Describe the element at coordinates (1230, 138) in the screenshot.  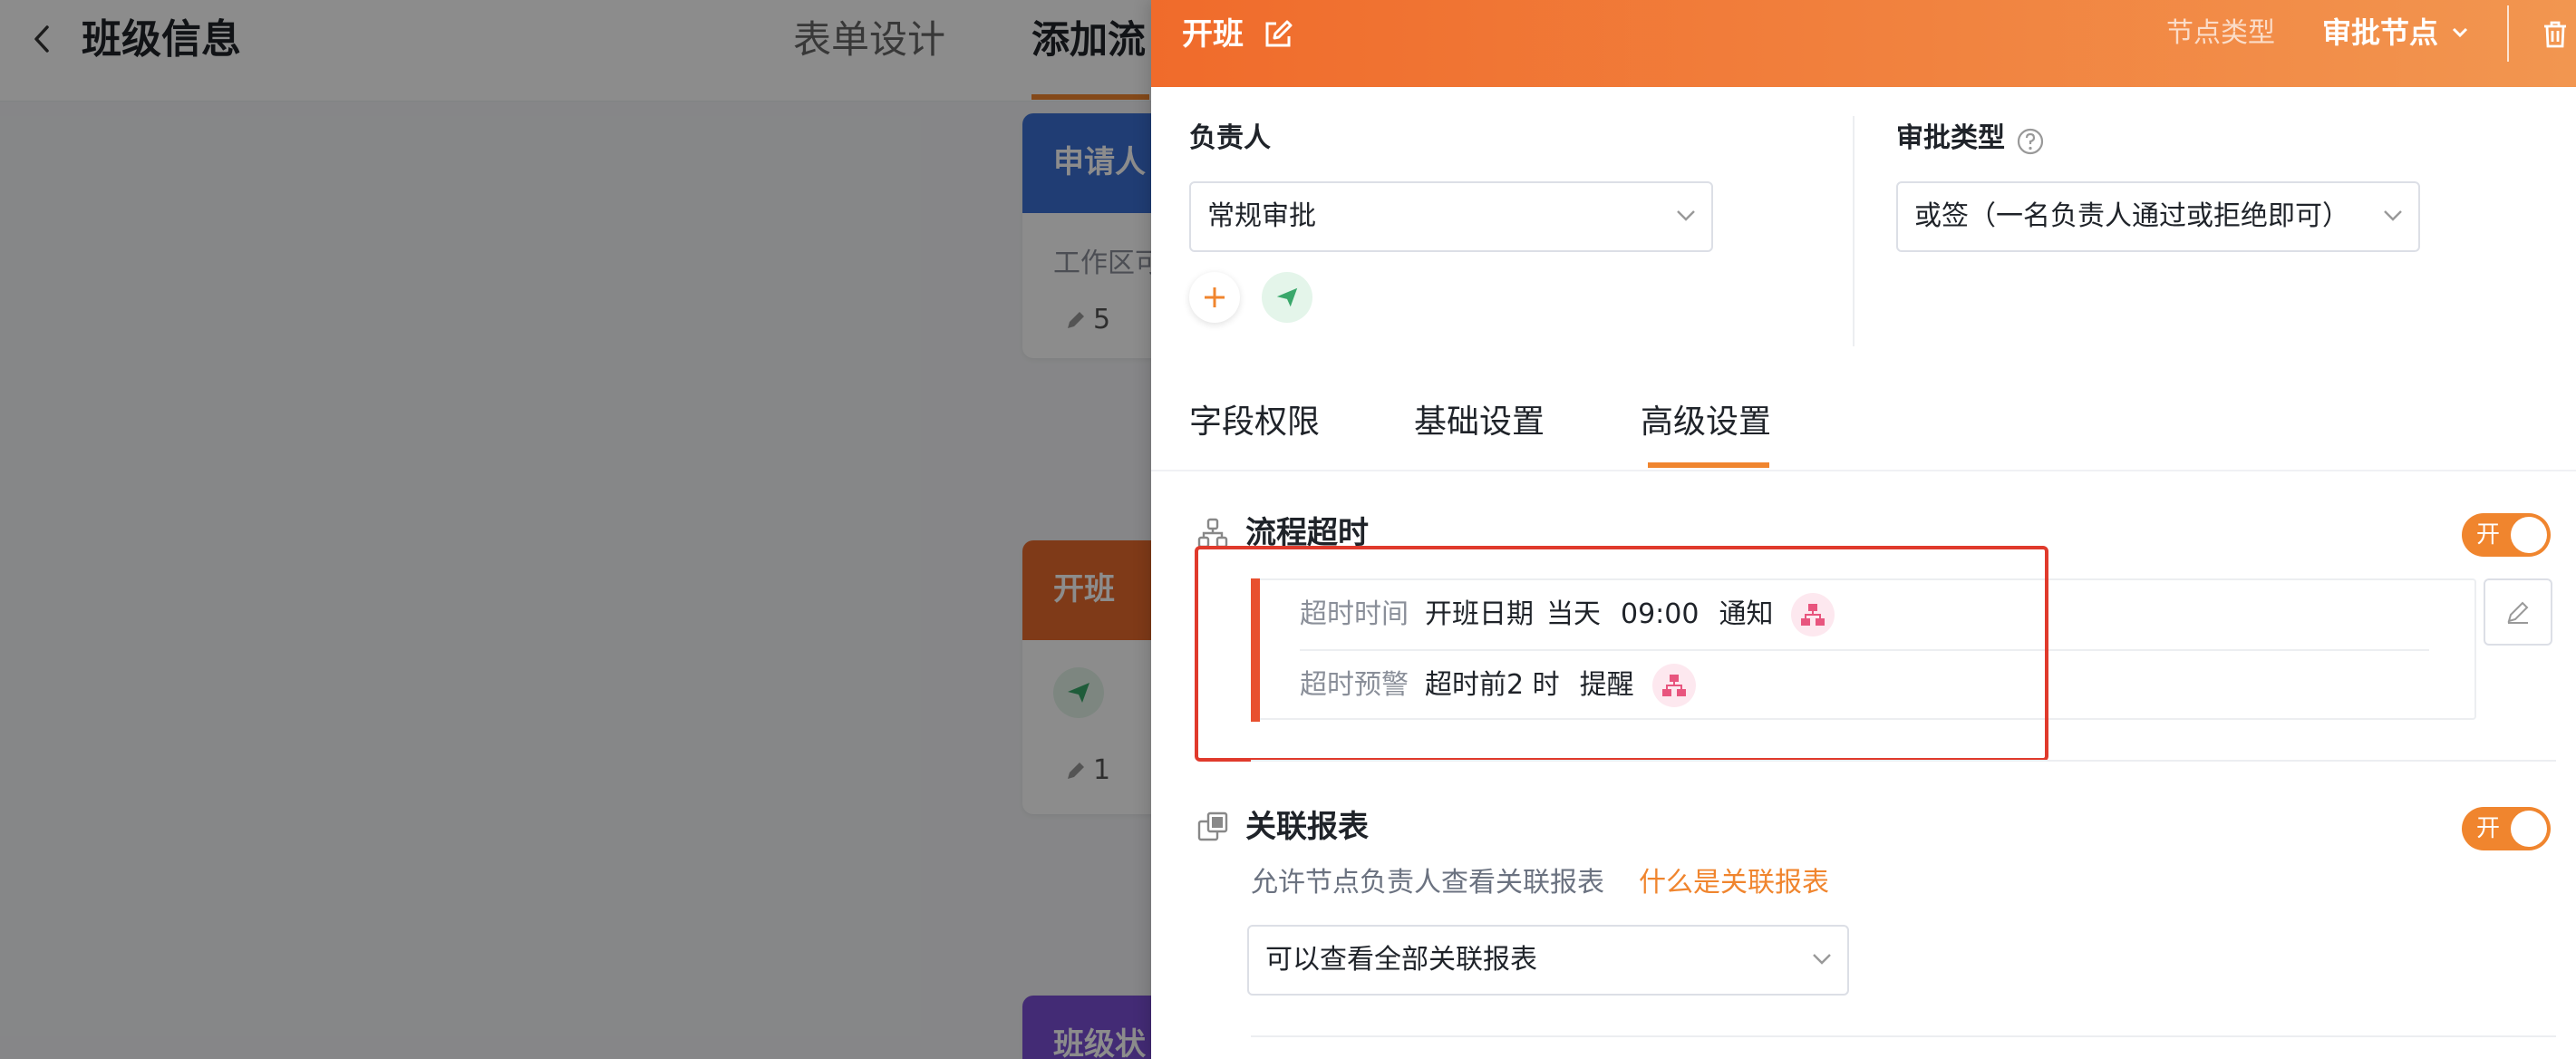
I see `owner-label: 负责人` at that location.